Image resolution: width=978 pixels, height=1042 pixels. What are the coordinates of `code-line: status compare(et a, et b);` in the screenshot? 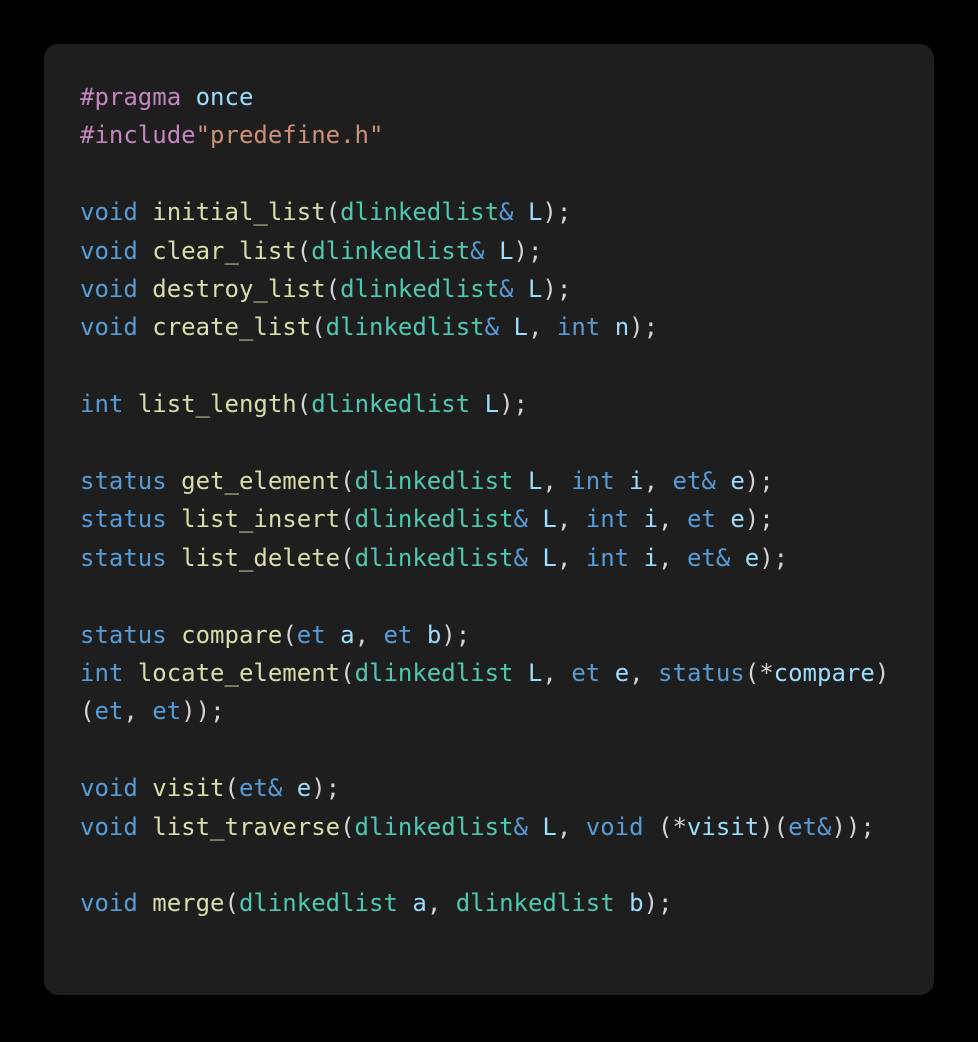 It's located at (489, 635).